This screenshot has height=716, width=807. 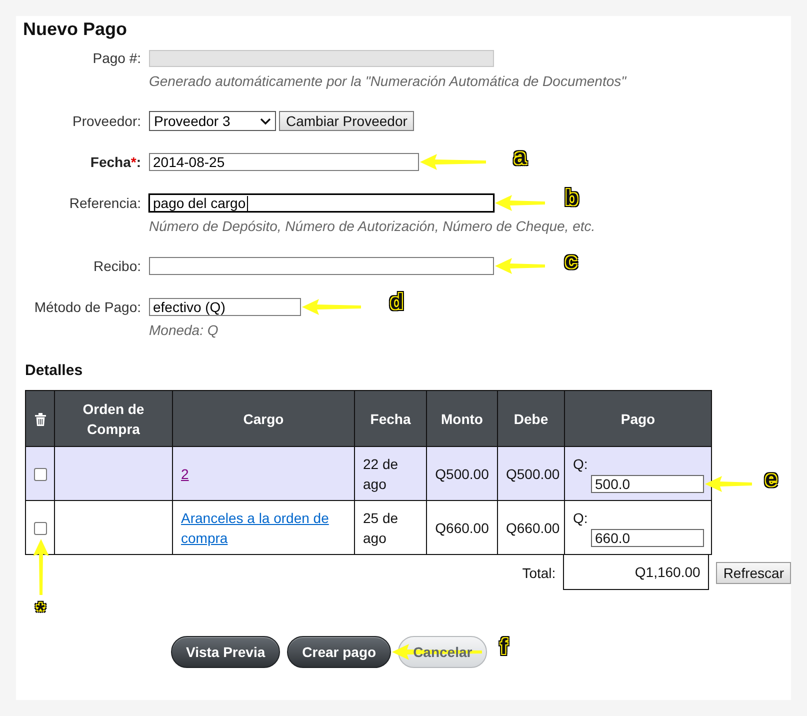 I want to click on field-label: Referencia:, so click(x=105, y=203).